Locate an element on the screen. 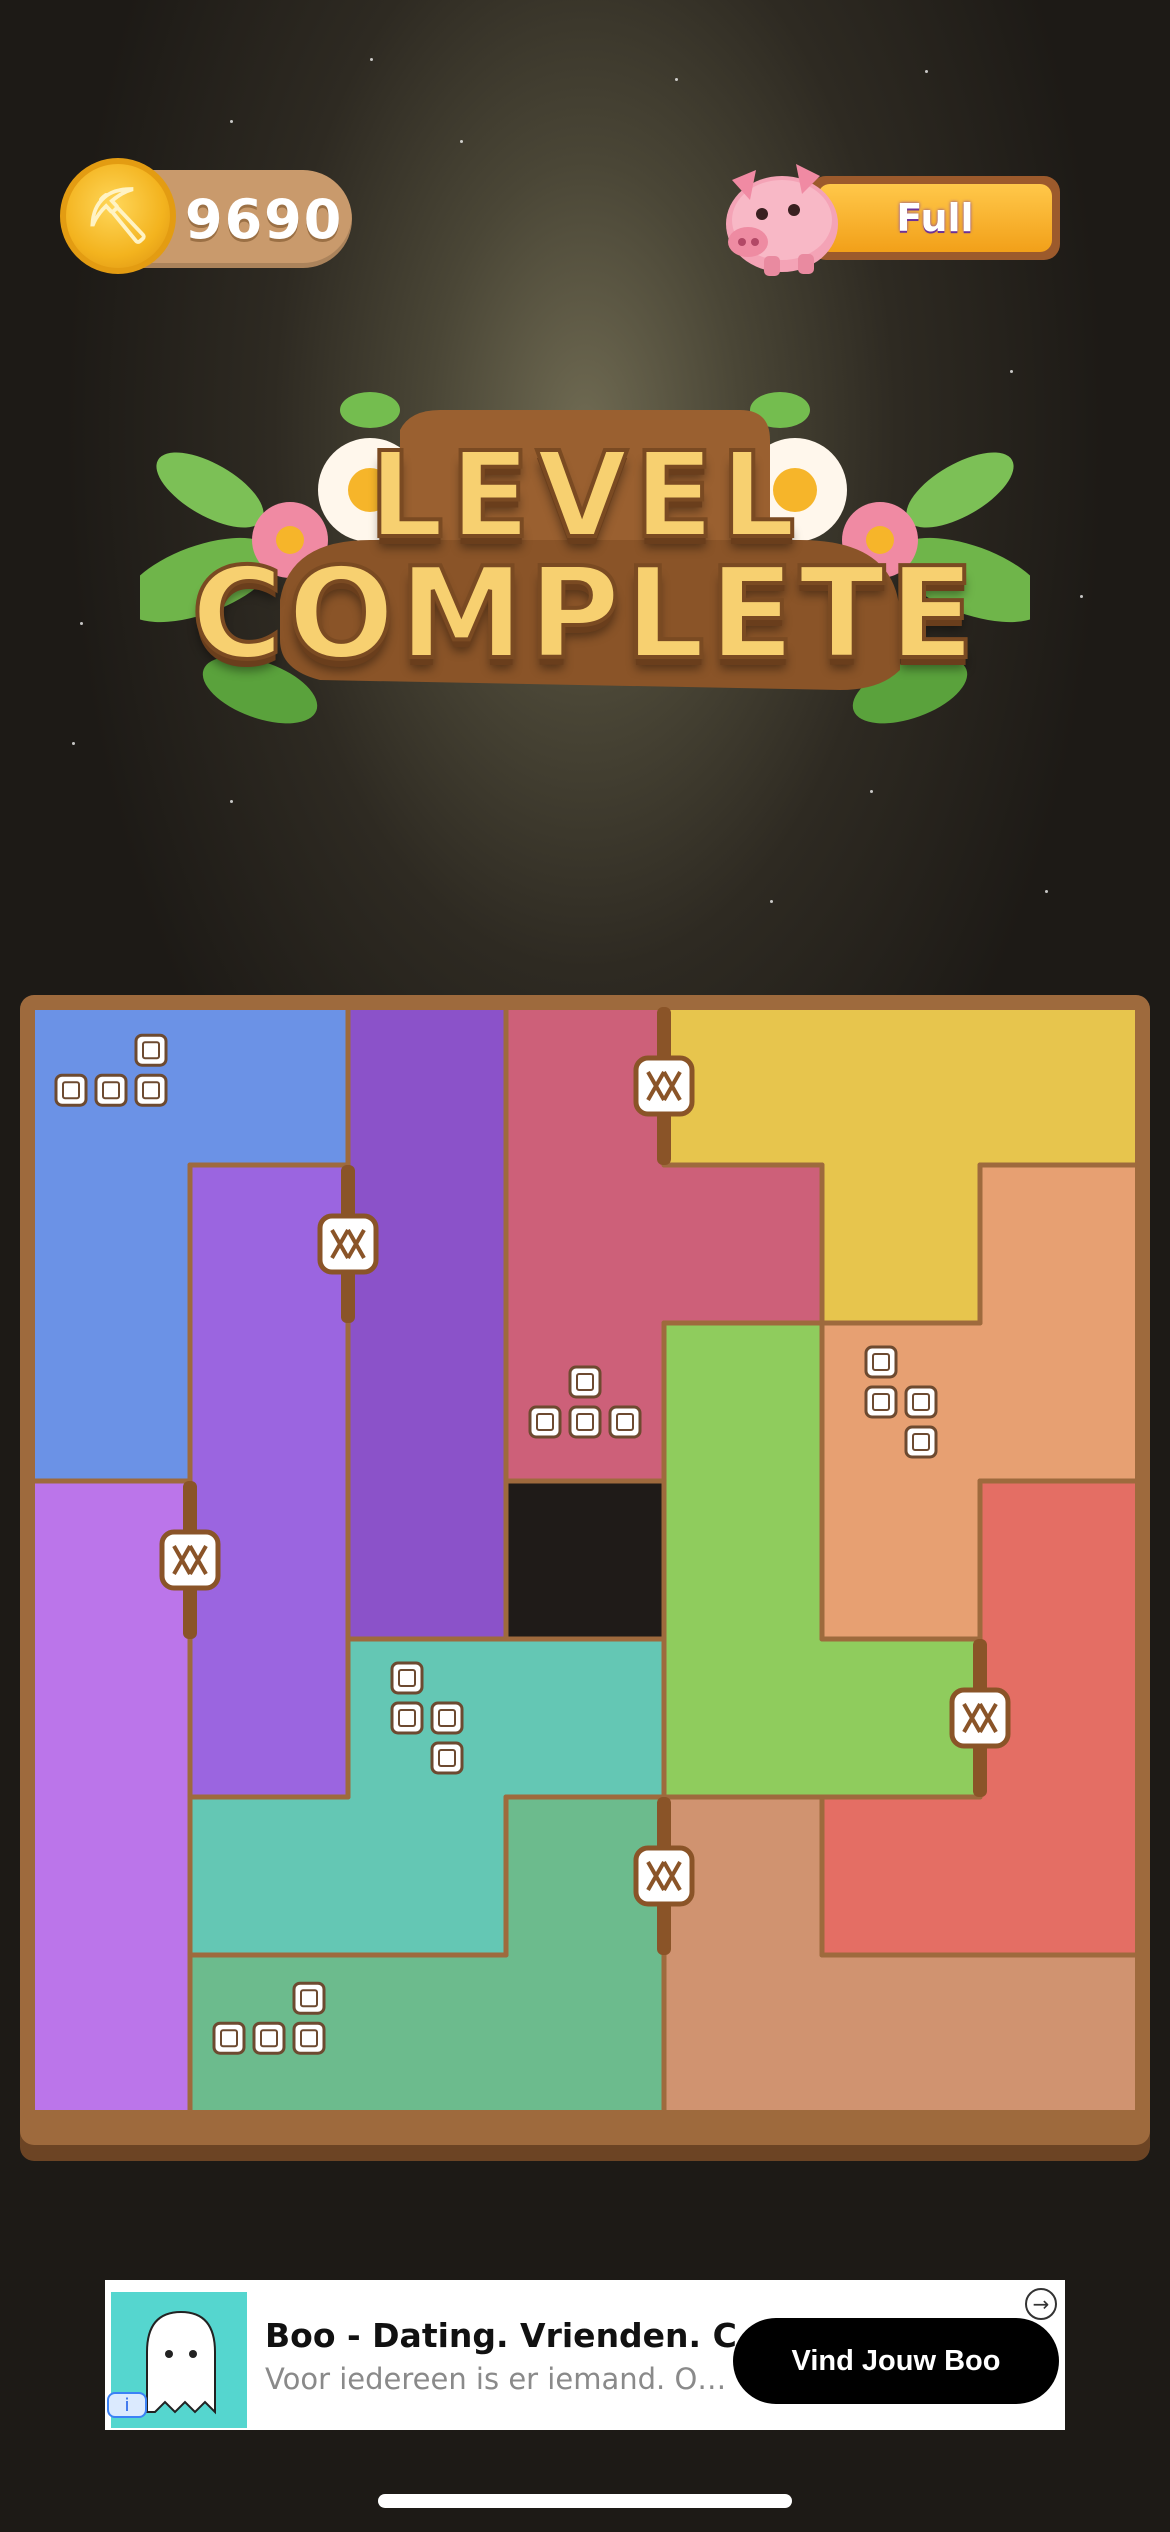  ad-info-icon: i is located at coordinates (127, 2405).